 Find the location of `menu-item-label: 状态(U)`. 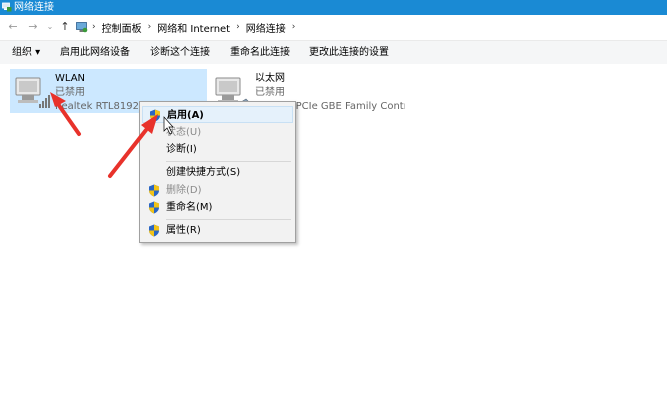

menu-item-label: 状态(U) is located at coordinates (184, 132).